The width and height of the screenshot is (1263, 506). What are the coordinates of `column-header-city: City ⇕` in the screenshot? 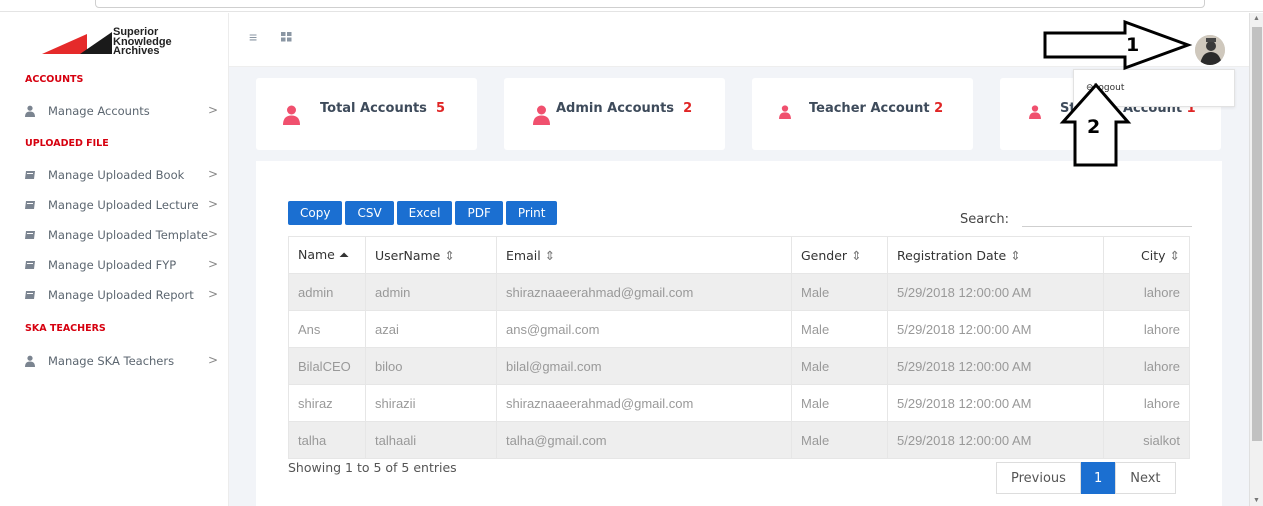 It's located at (1146, 255).